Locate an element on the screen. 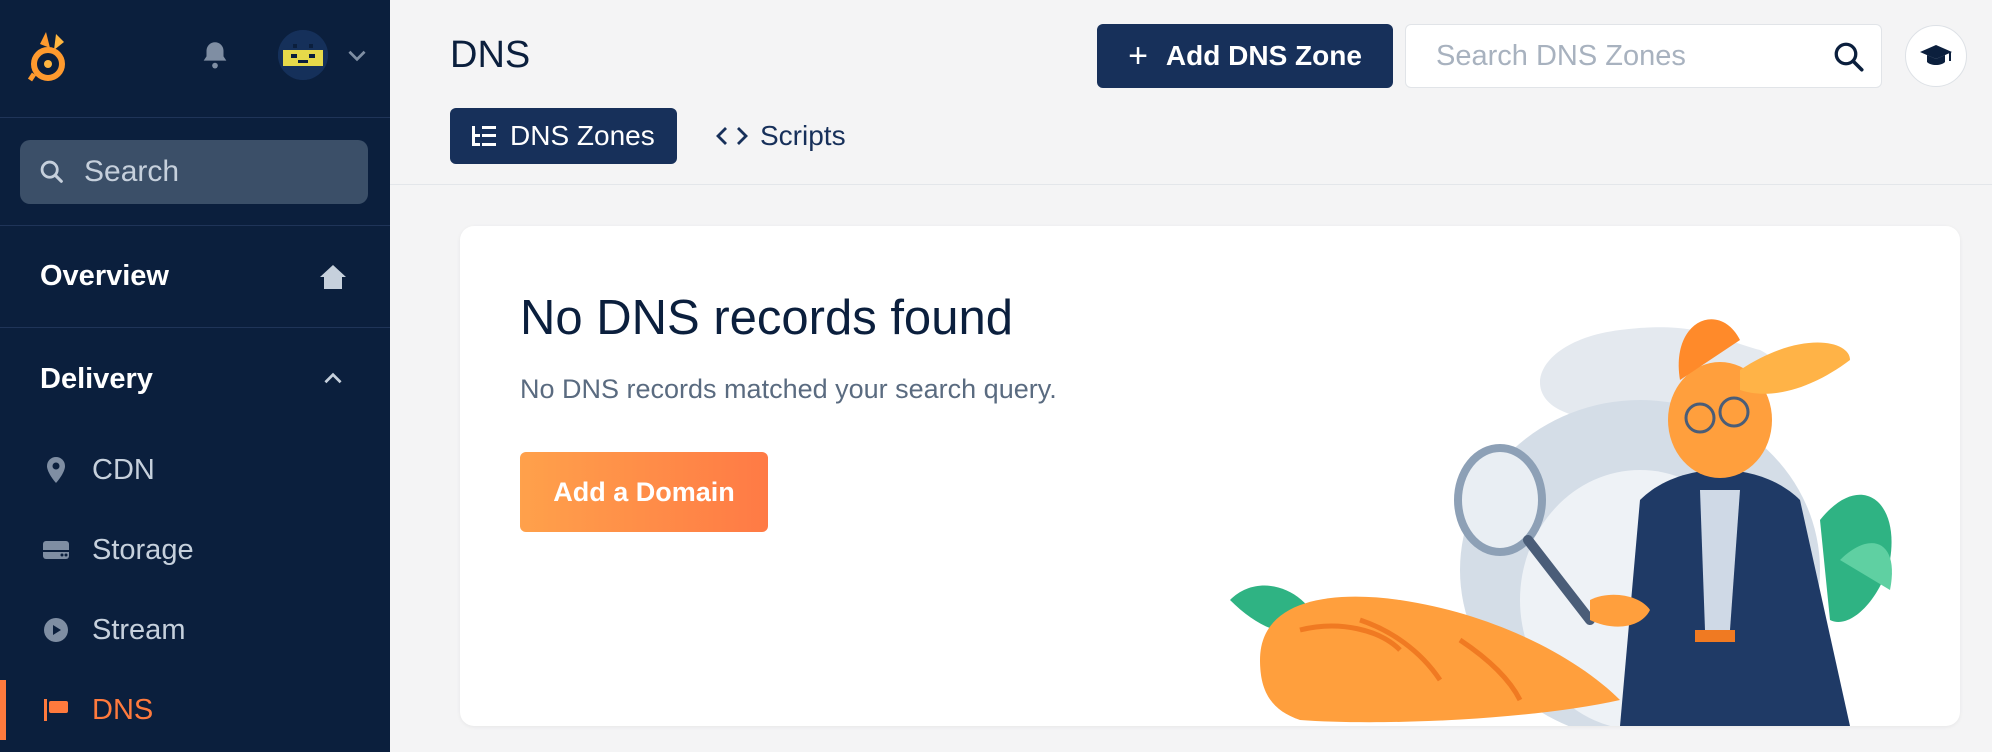 This screenshot has height=752, width=1992. graduation-cap-icon is located at coordinates (1936, 55).